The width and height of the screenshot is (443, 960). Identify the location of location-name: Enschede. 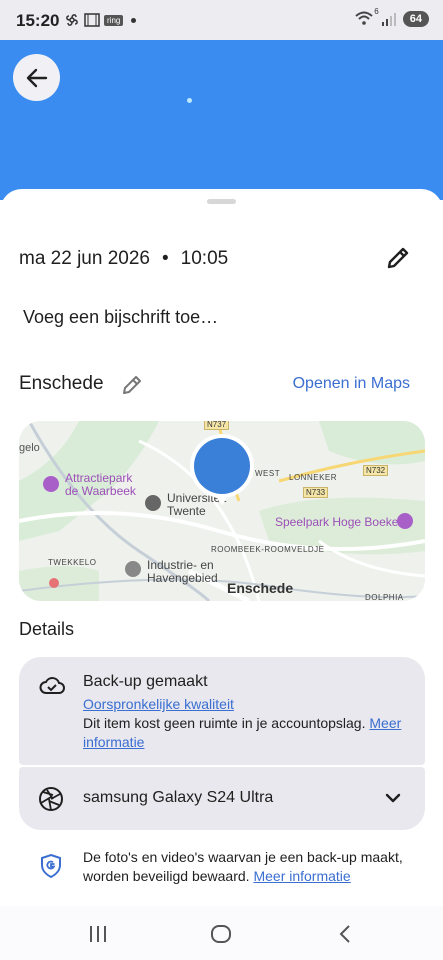
(61, 383).